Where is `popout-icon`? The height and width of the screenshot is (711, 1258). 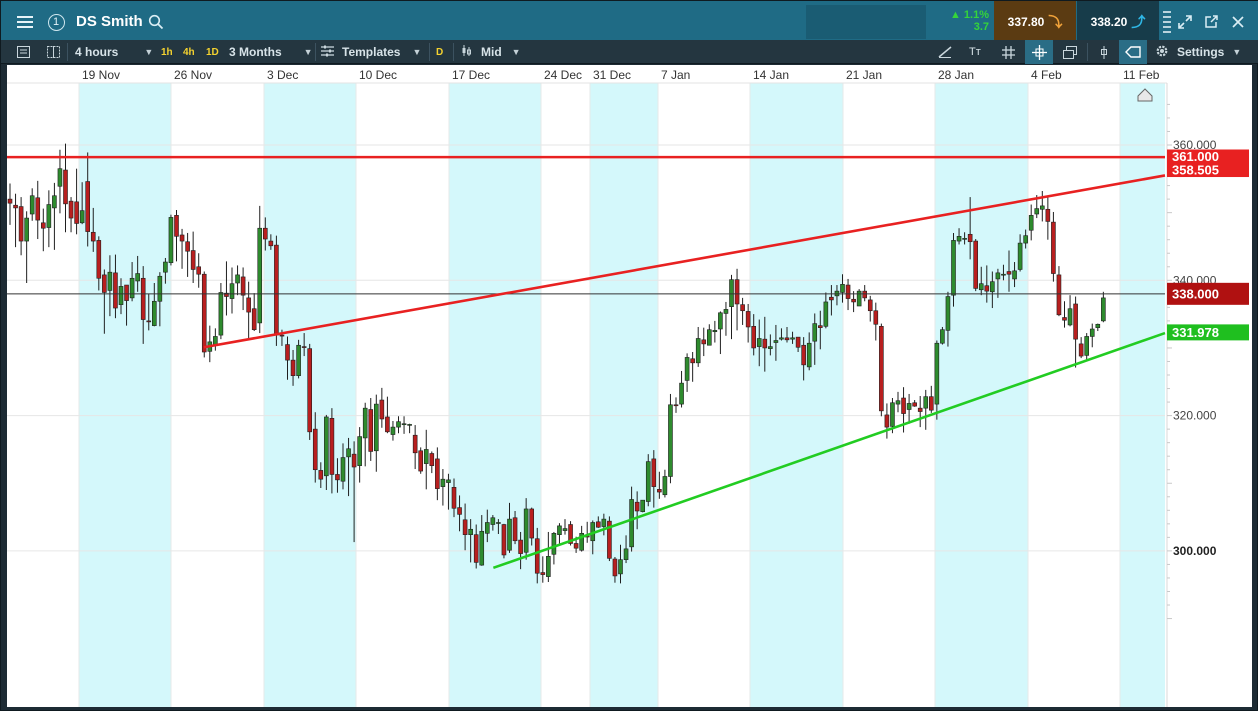
popout-icon is located at coordinates (1211, 22).